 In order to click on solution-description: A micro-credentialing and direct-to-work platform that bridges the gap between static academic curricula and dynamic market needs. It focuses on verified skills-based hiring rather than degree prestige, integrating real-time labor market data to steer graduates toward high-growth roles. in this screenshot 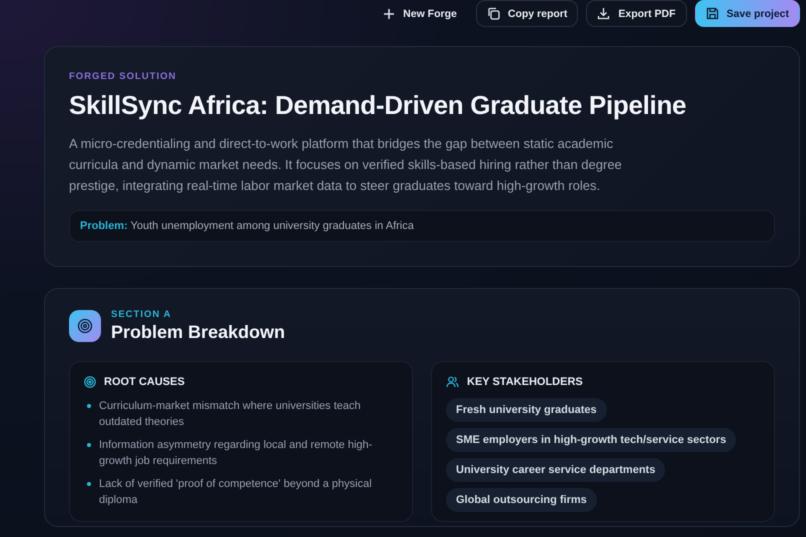, I will do `click(346, 165)`.